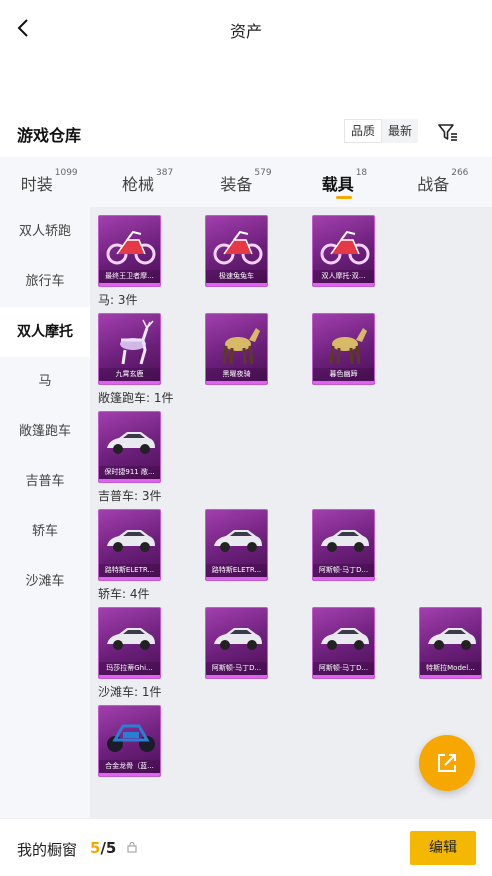 This screenshot has height=876, width=492. I want to click on header: 资产, so click(246, 29).